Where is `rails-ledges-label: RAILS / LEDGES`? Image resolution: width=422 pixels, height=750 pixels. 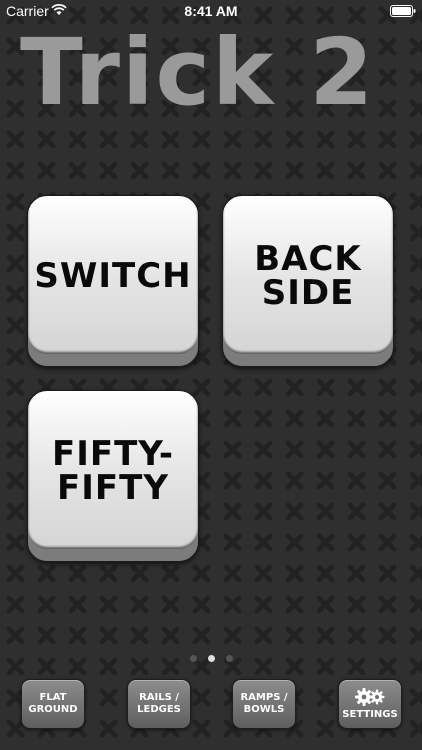
rails-ledges-label: RAILS / LEDGES is located at coordinates (159, 703).